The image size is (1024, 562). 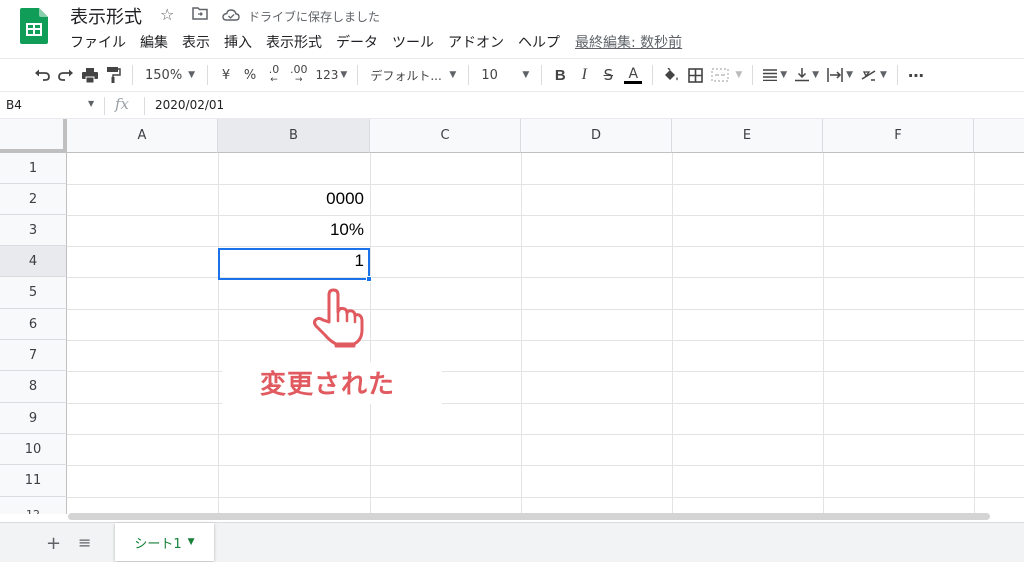 What do you see at coordinates (338, 319) in the screenshot?
I see `pointing-hand-icon` at bounding box center [338, 319].